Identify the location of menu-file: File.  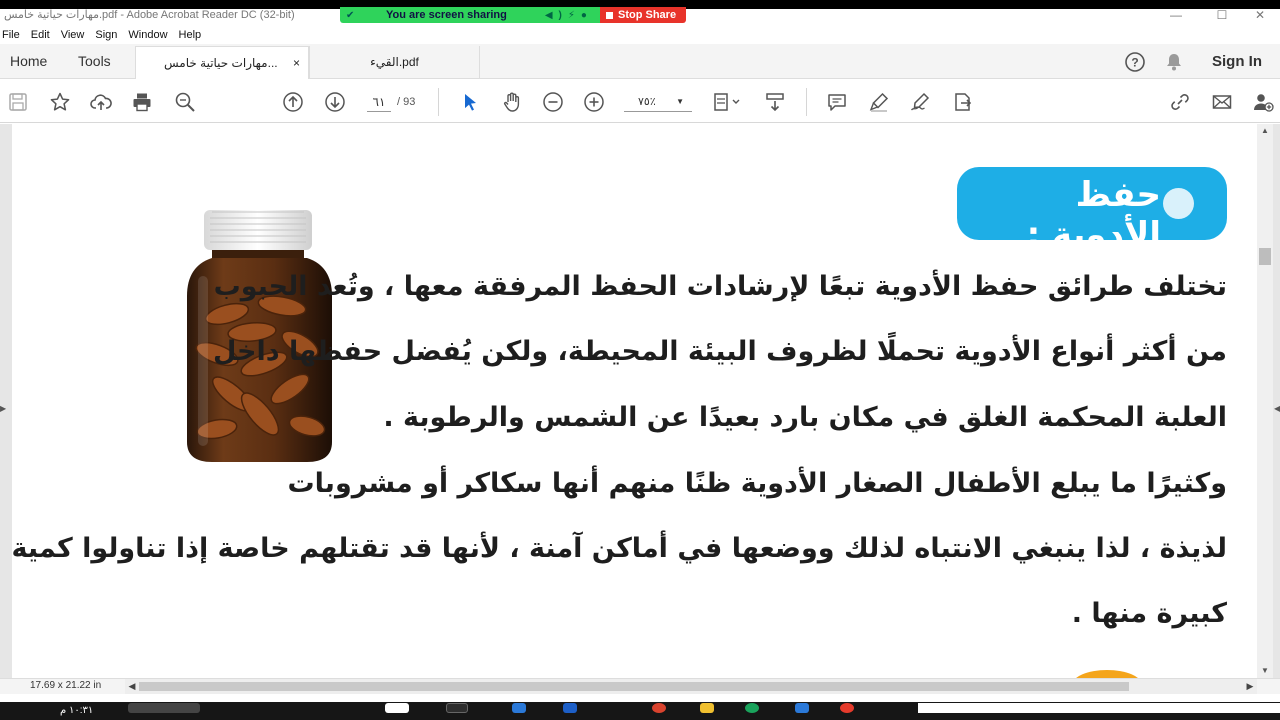
(14, 35).